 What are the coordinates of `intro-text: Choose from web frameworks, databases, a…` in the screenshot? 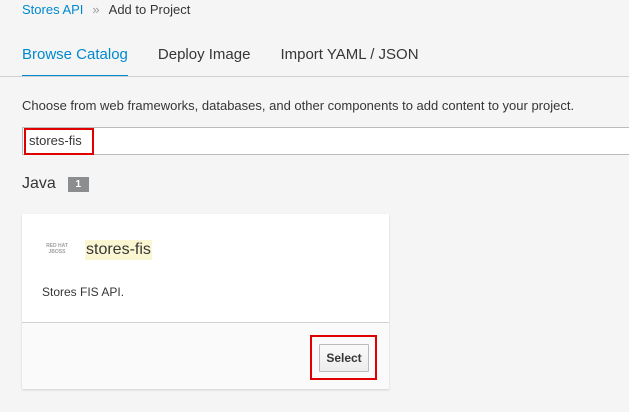 It's located at (298, 105).